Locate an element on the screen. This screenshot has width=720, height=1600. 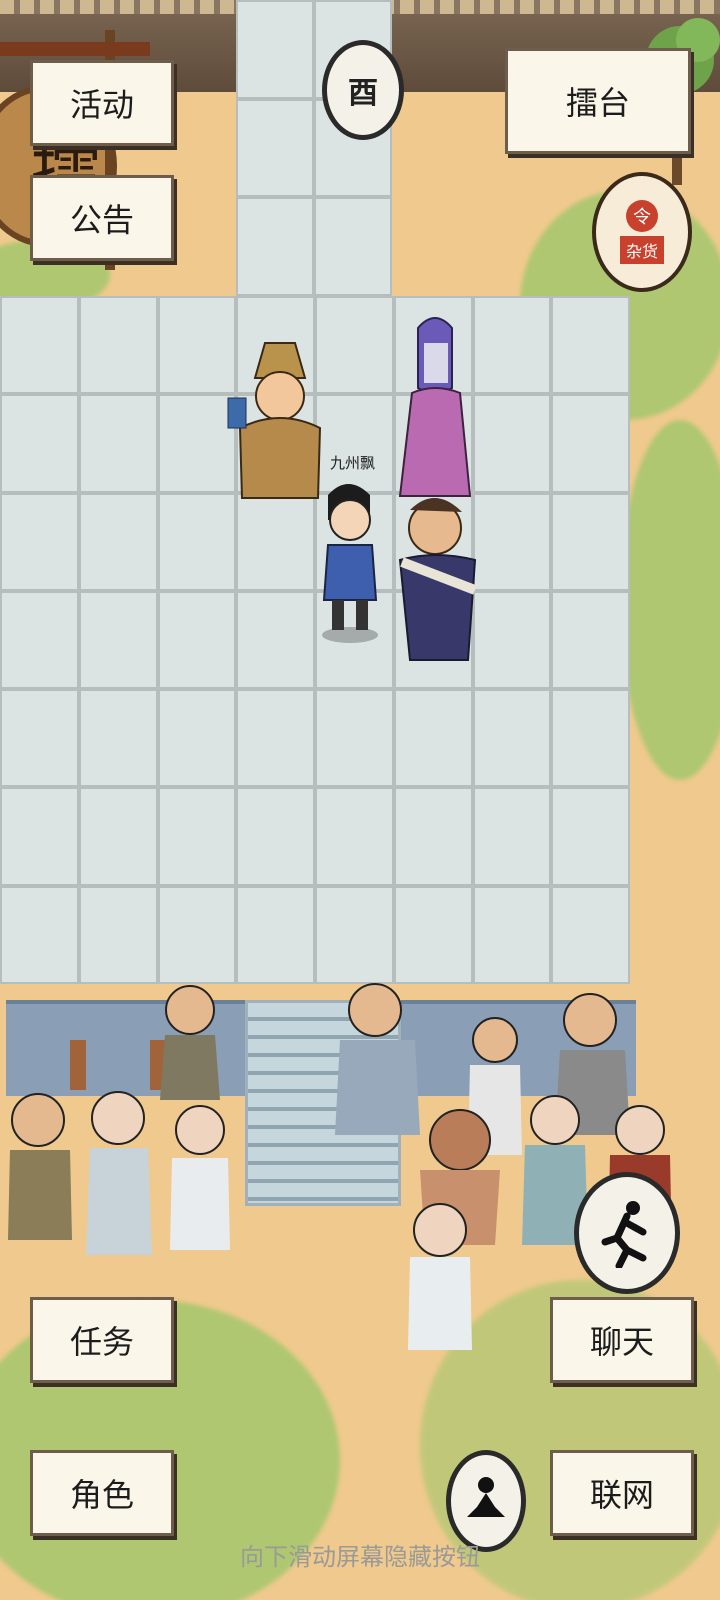
announcement-button: 公告 is located at coordinates (102, 218).